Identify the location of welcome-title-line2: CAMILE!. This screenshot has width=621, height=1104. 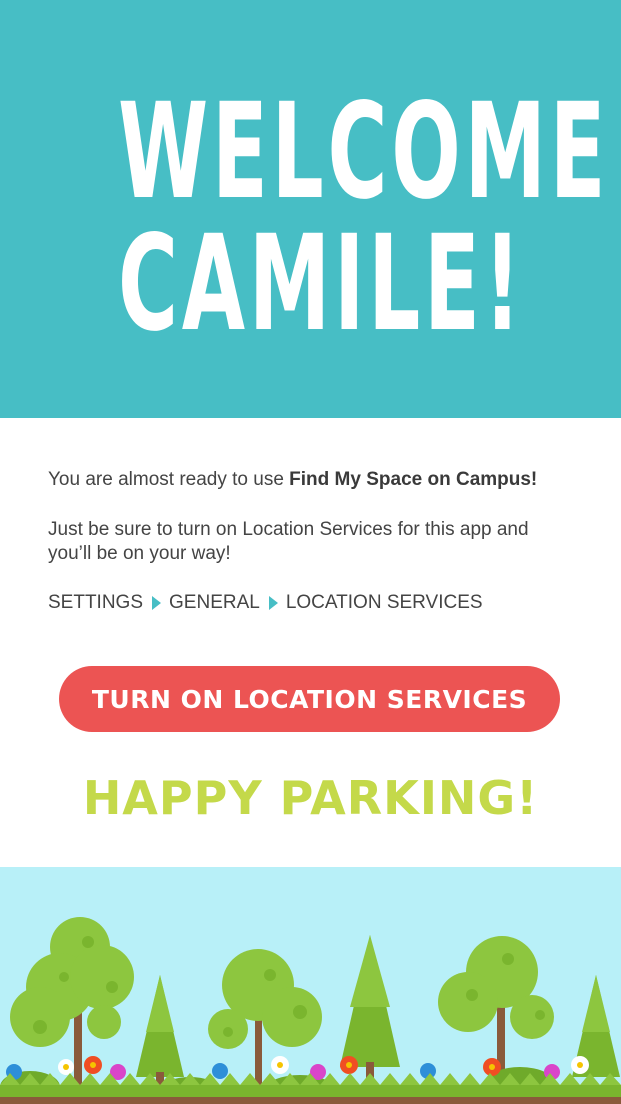
(321, 284).